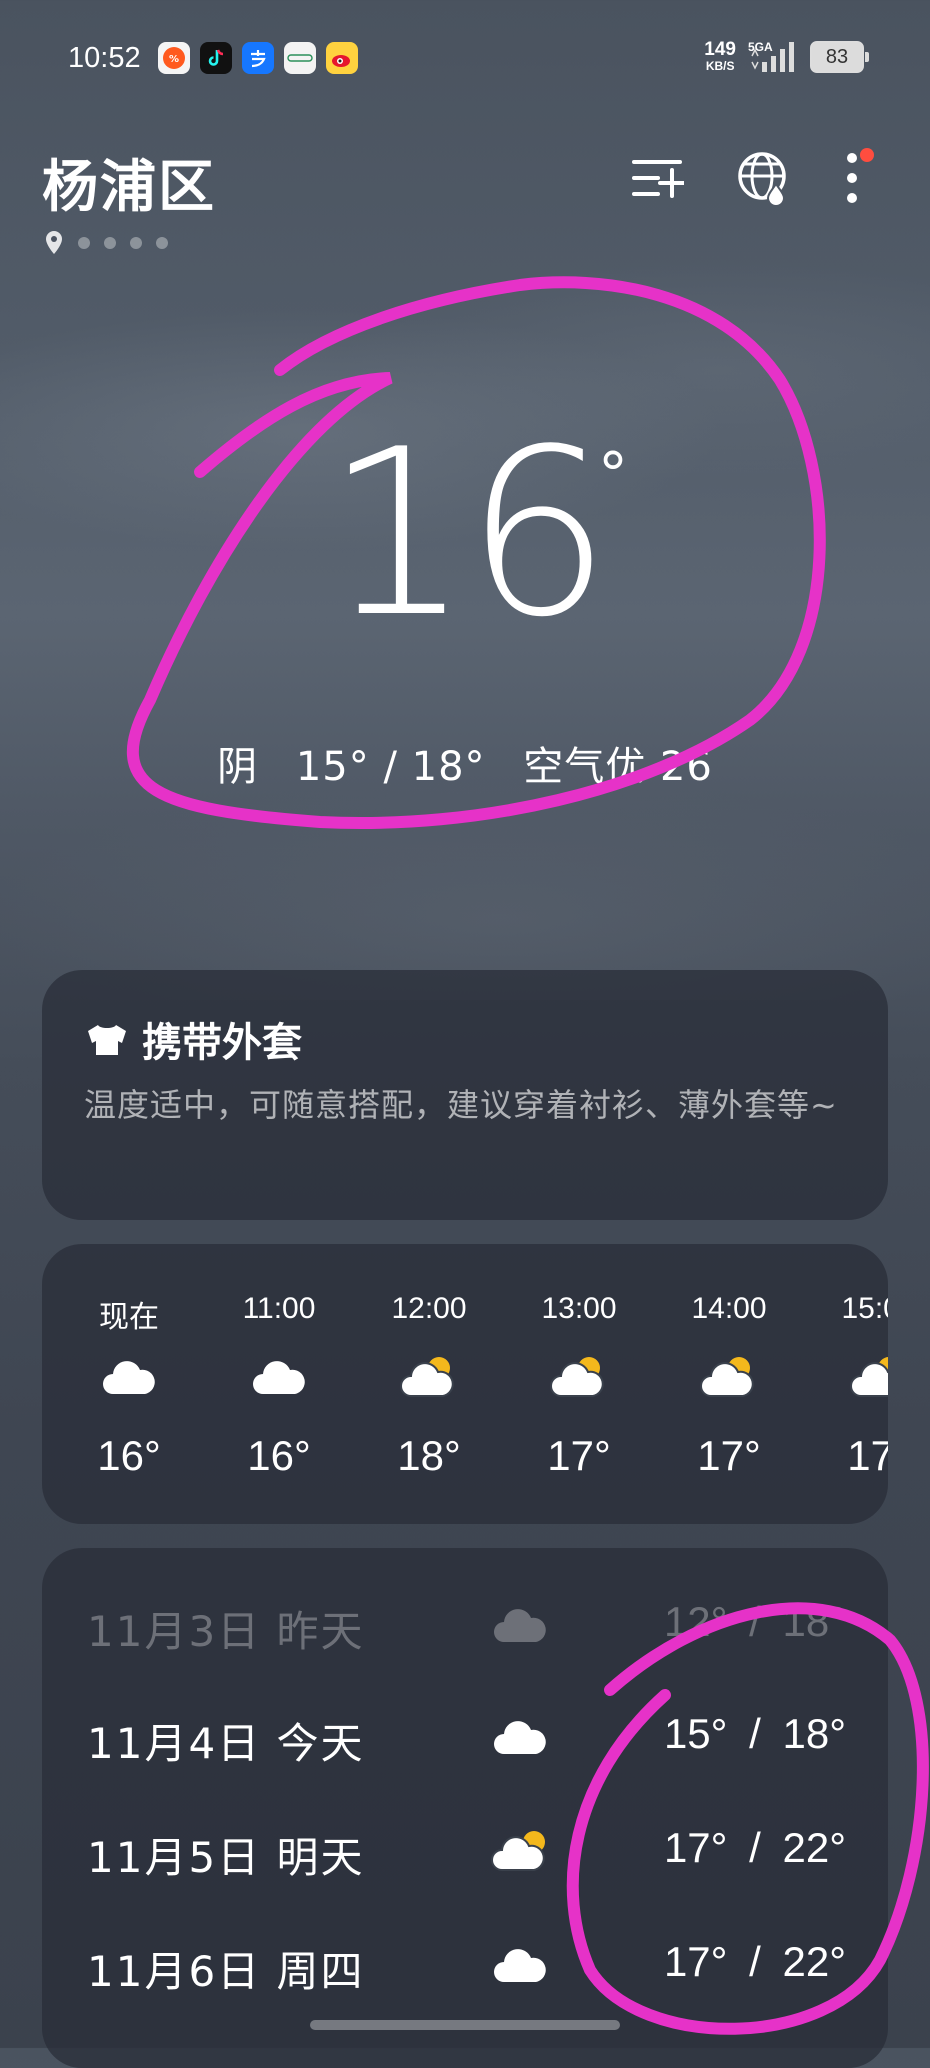 The height and width of the screenshot is (2068, 930). What do you see at coordinates (129, 182) in the screenshot?
I see `city-name: 杨浦区` at bounding box center [129, 182].